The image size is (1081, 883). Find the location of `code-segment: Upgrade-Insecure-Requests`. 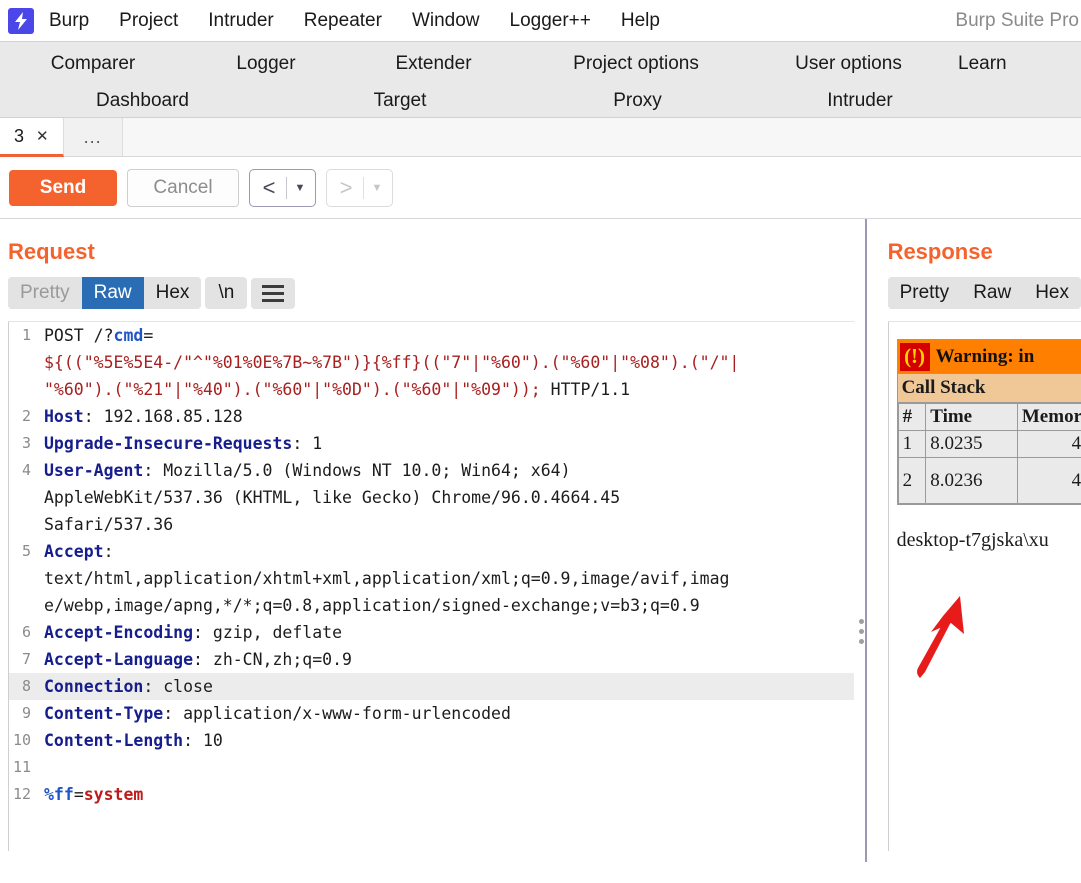

code-segment: Upgrade-Insecure-Requests is located at coordinates (168, 443).